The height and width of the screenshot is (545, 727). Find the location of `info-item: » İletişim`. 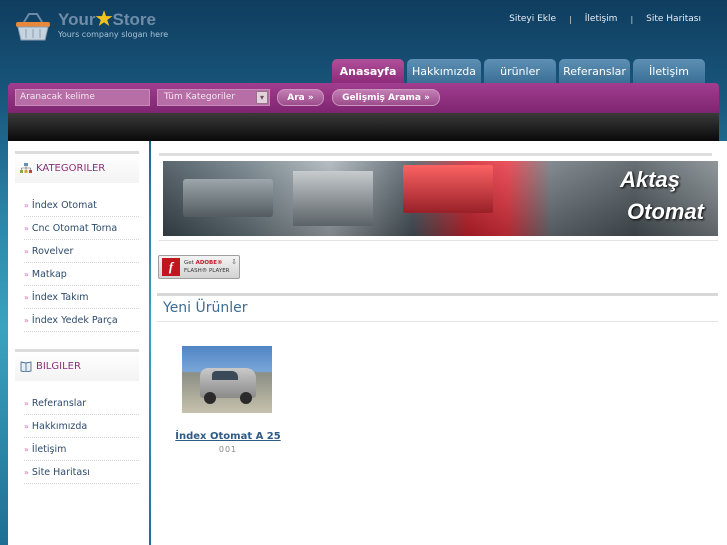

info-item: » İletişim is located at coordinates (81, 449).